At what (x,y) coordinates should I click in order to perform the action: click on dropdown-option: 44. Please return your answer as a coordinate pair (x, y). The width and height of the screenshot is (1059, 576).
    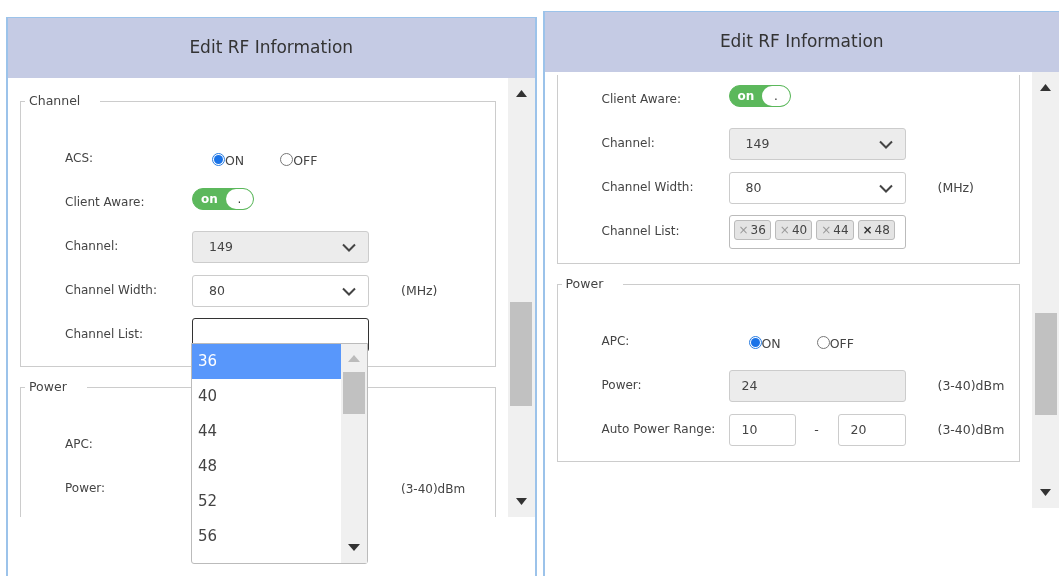
    Looking at the image, I should click on (266, 431).